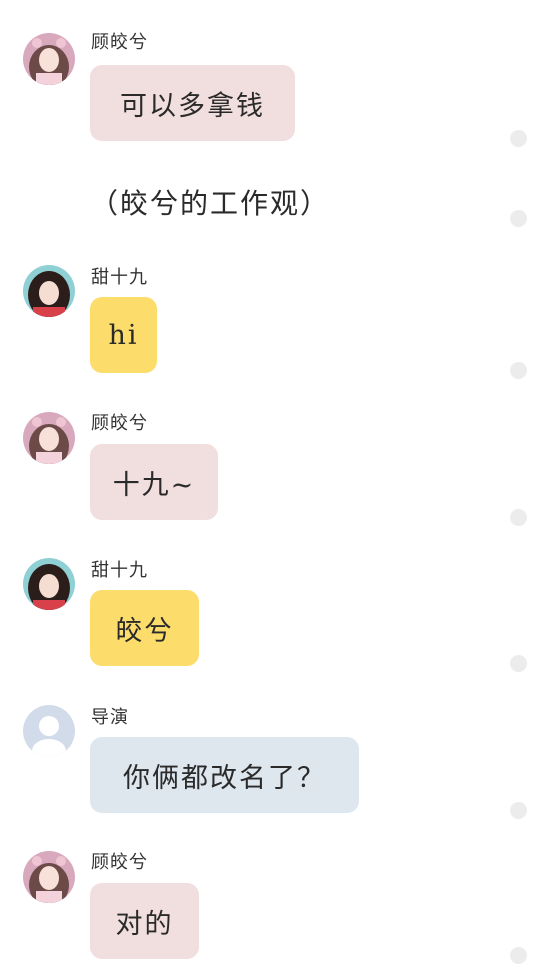  What do you see at coordinates (110, 717) in the screenshot?
I see `speaker-name: 导演` at bounding box center [110, 717].